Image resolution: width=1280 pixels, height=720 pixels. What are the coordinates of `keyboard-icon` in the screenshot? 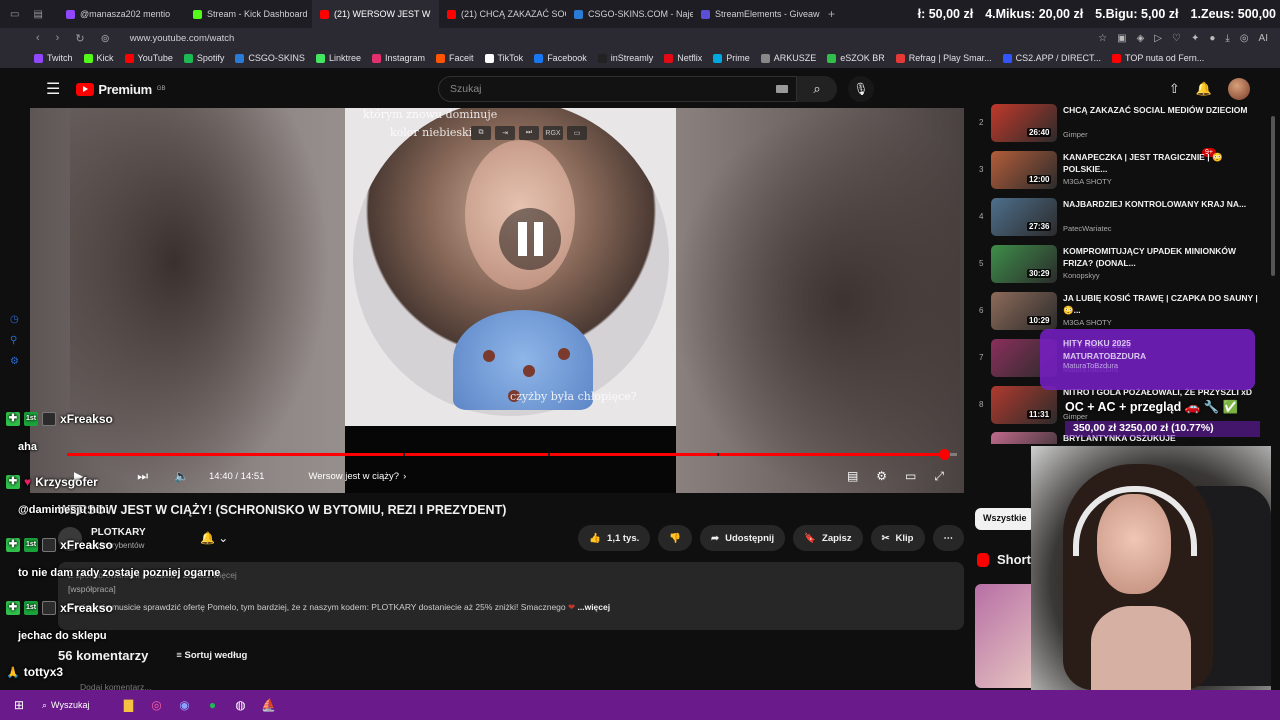 It's located at (782, 89).